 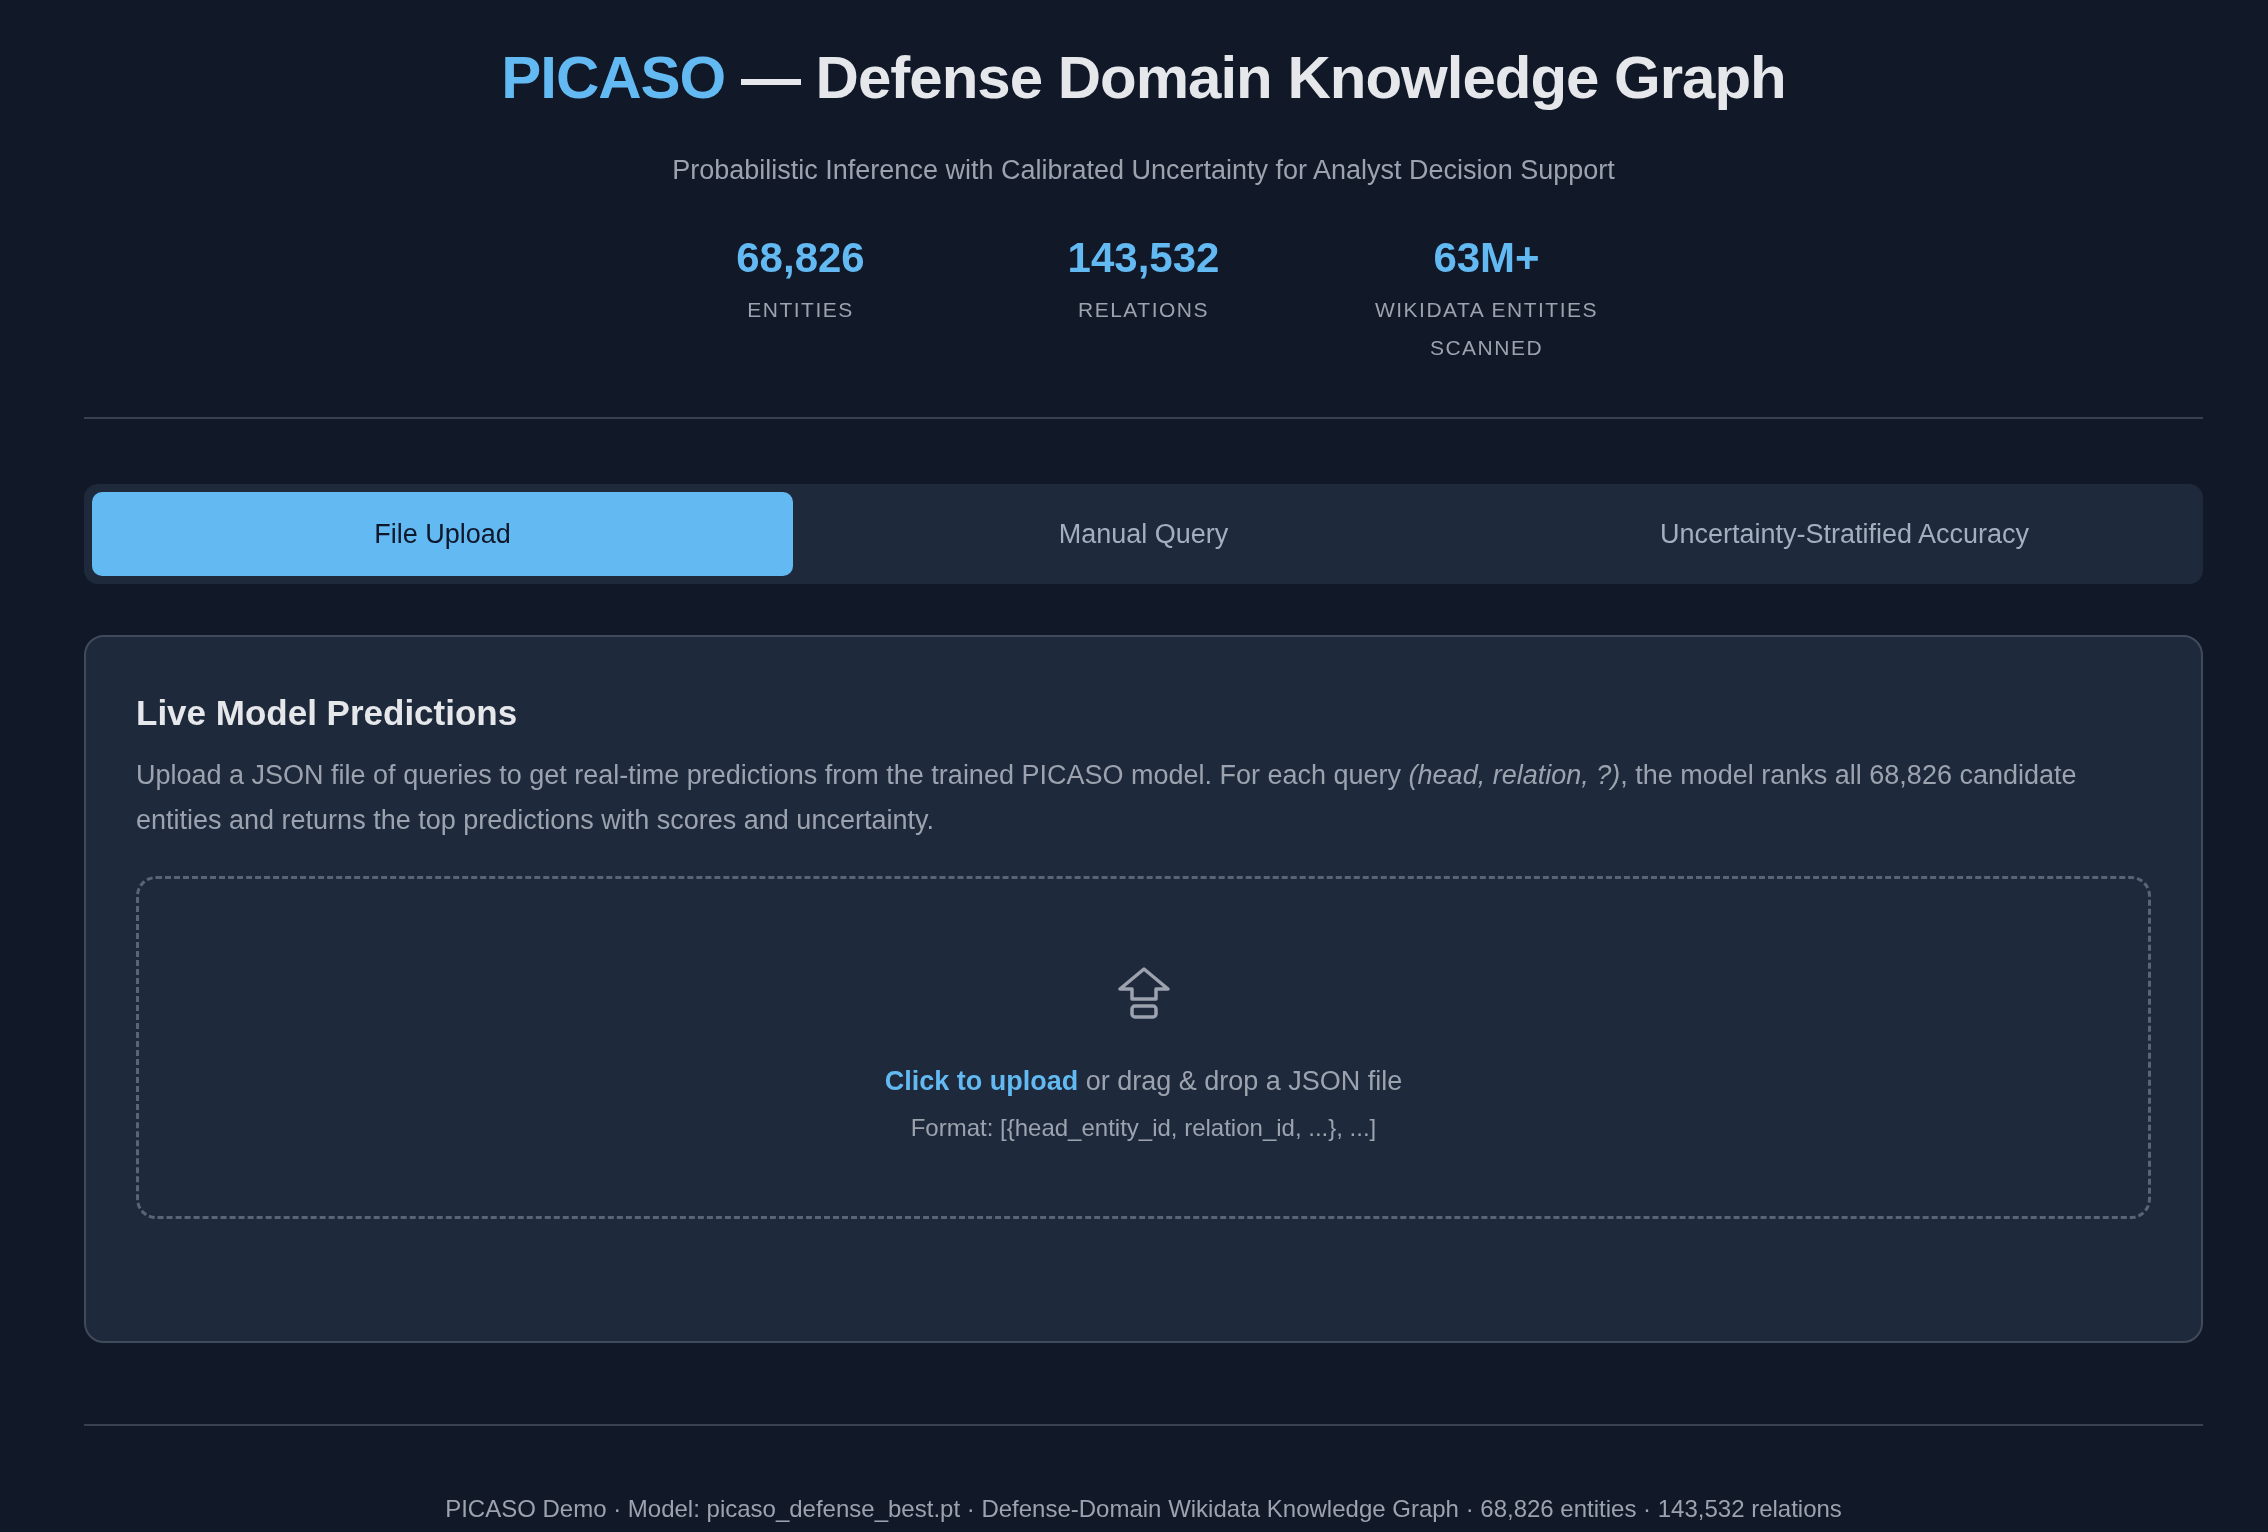 I want to click on tab: Manual Query, so click(x=1143, y=534).